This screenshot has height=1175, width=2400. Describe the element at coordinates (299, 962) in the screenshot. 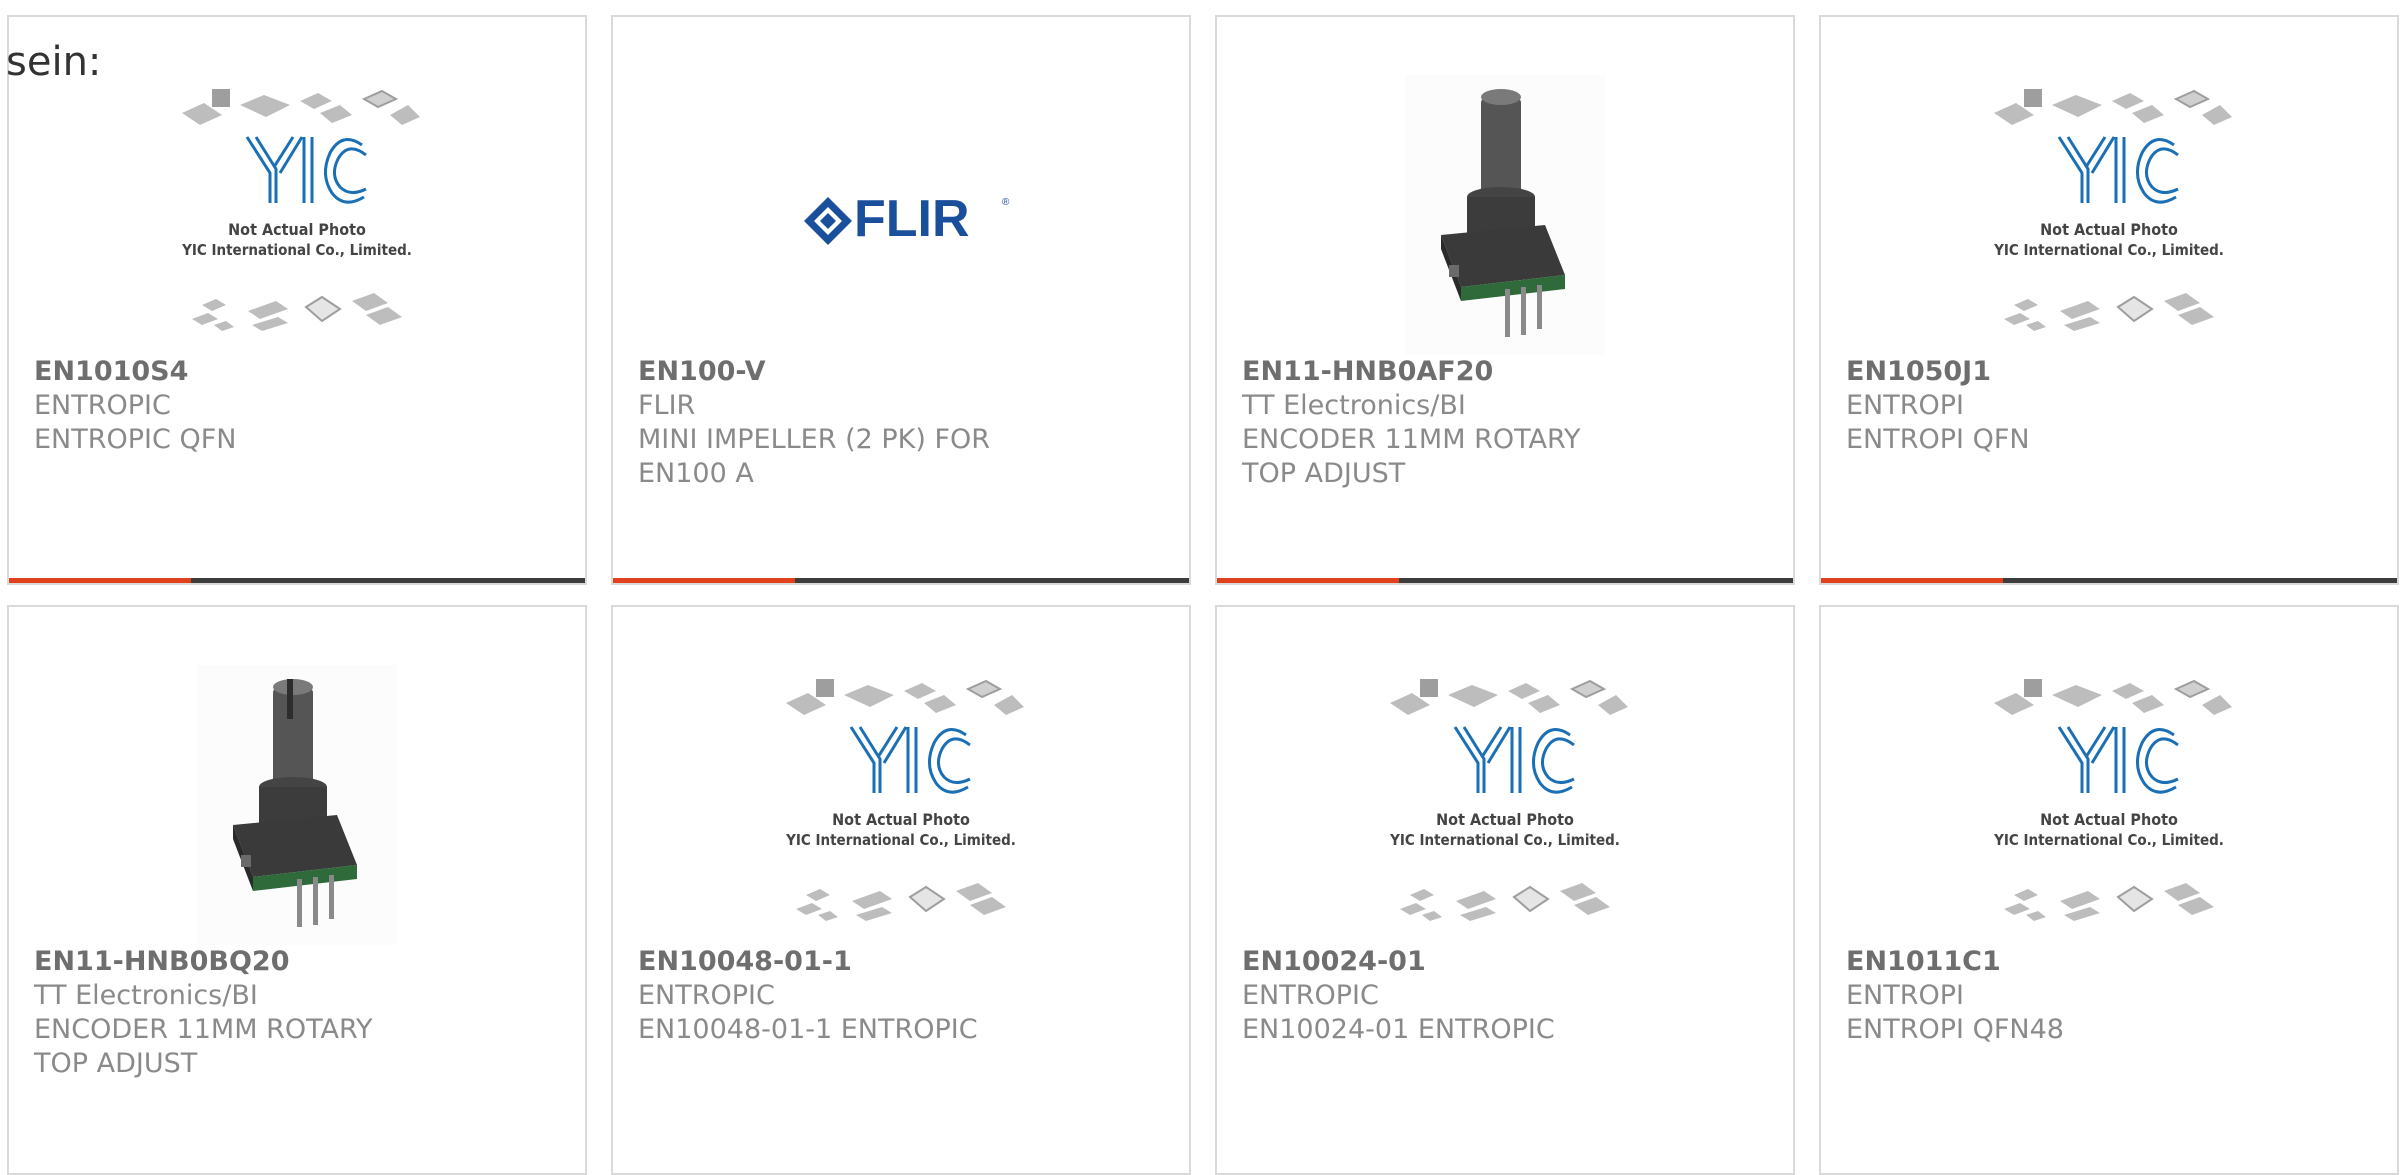

I see `part-number: EN11-HNB0BQ20` at that location.